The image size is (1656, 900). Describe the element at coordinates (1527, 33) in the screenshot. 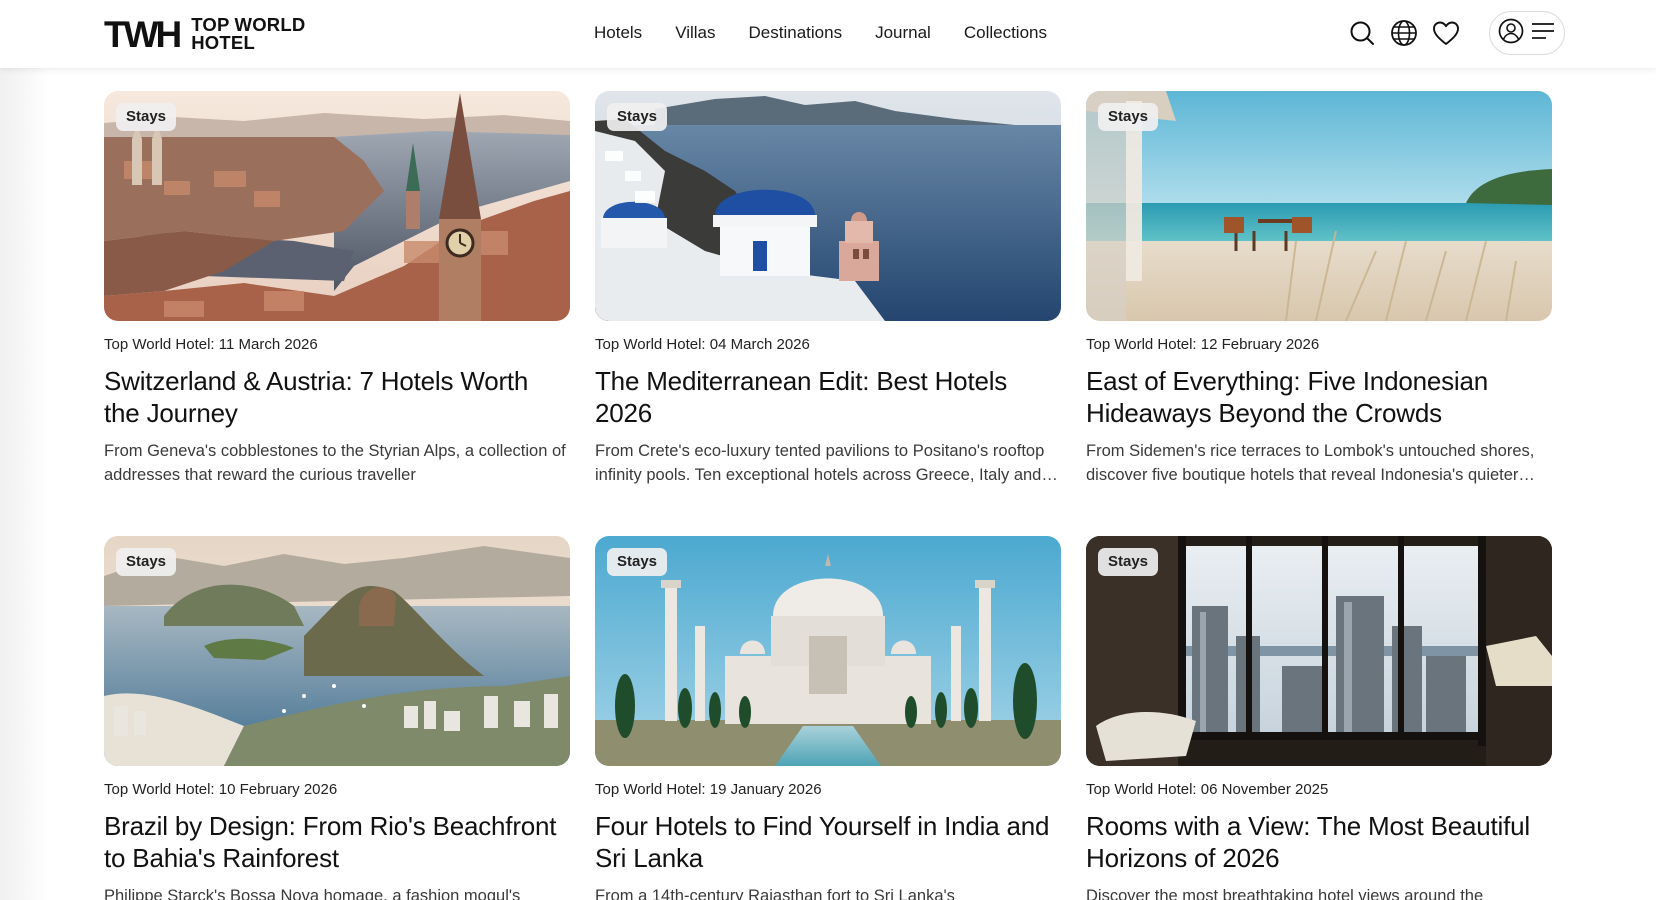

I see `account-menu-button` at that location.